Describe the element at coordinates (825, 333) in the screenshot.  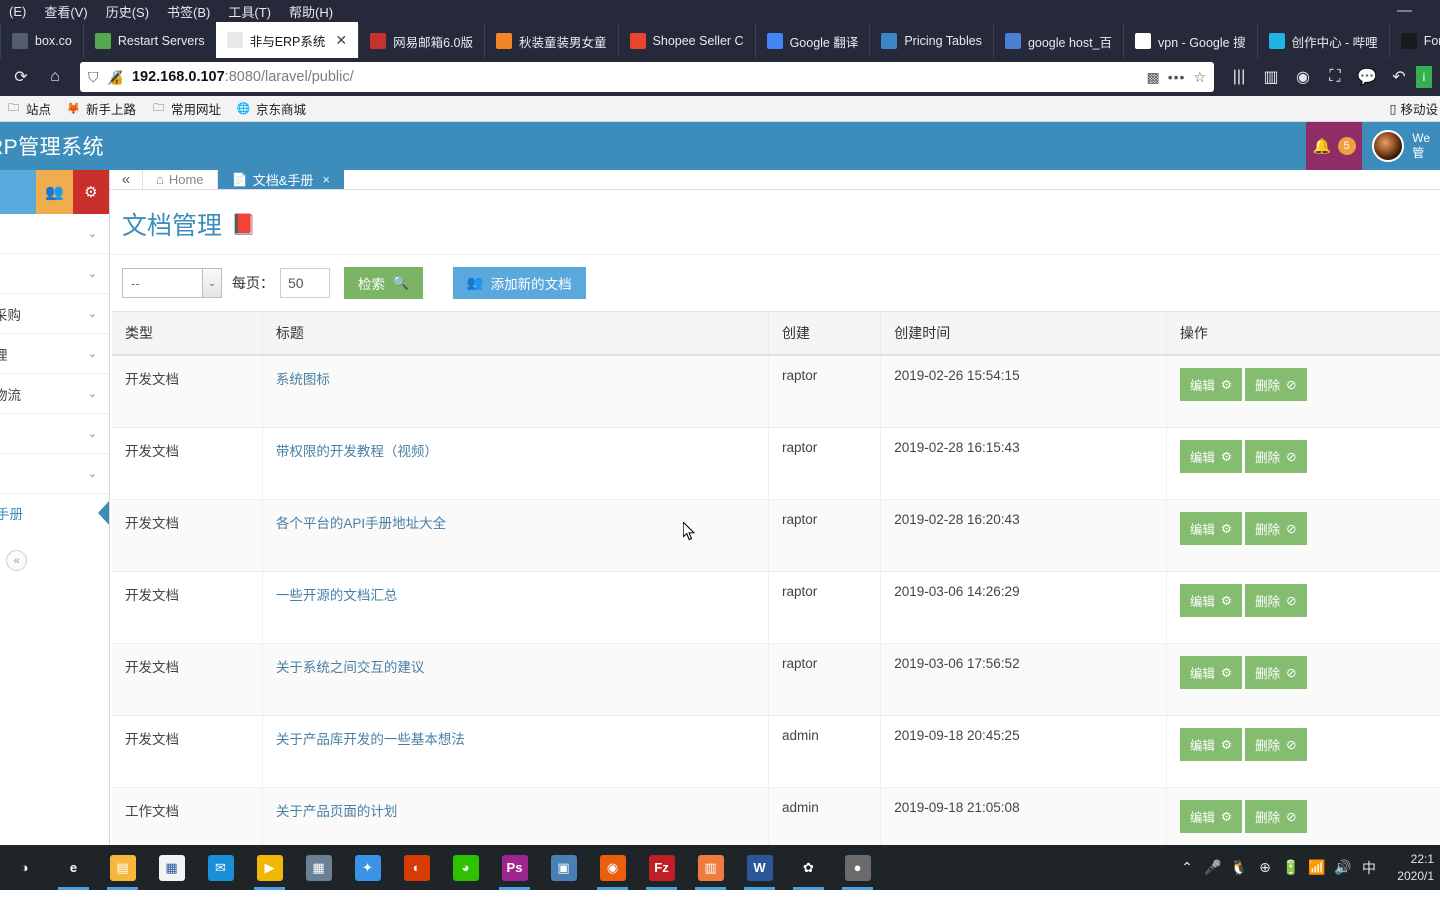
I see `column-header-author: 创建` at that location.